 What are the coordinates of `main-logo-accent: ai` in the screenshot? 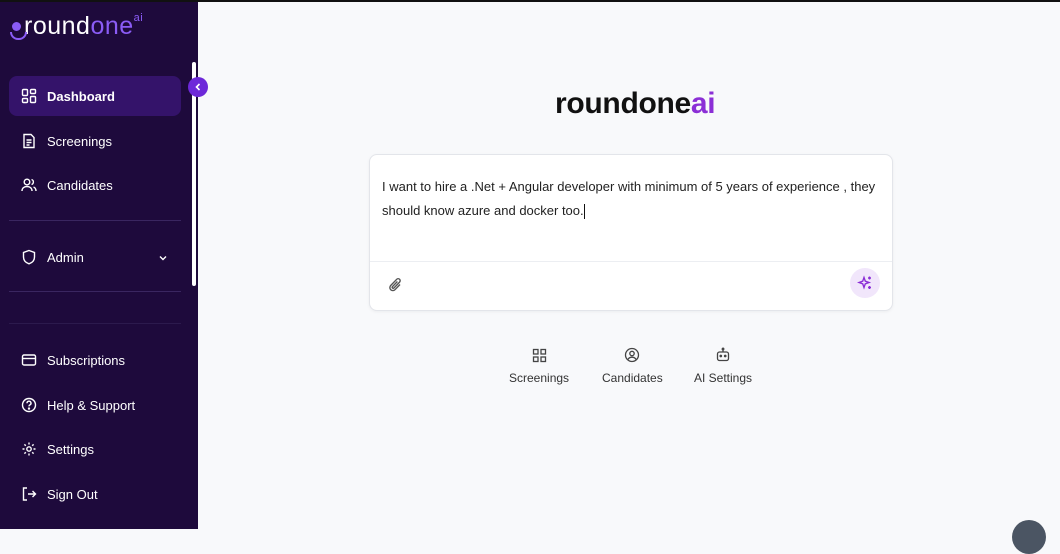 It's located at (703, 103).